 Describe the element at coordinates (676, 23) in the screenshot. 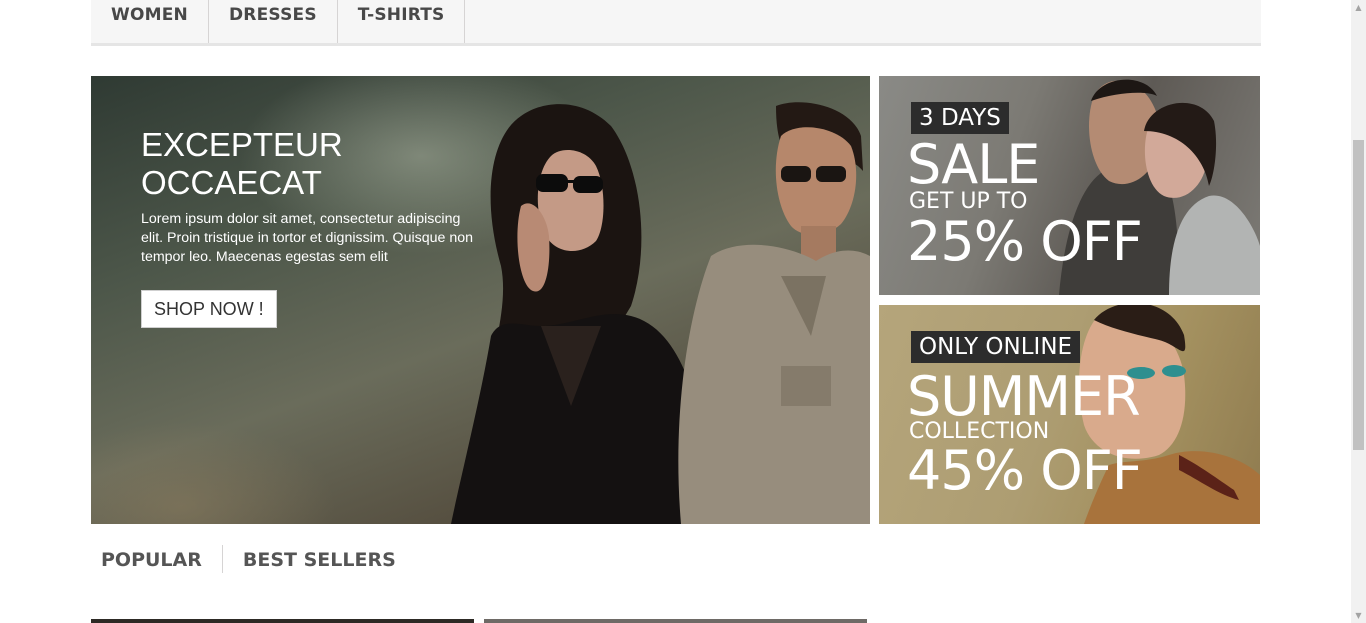

I see `top-menu: WOMEN DRESSES T-SHIRTS` at that location.